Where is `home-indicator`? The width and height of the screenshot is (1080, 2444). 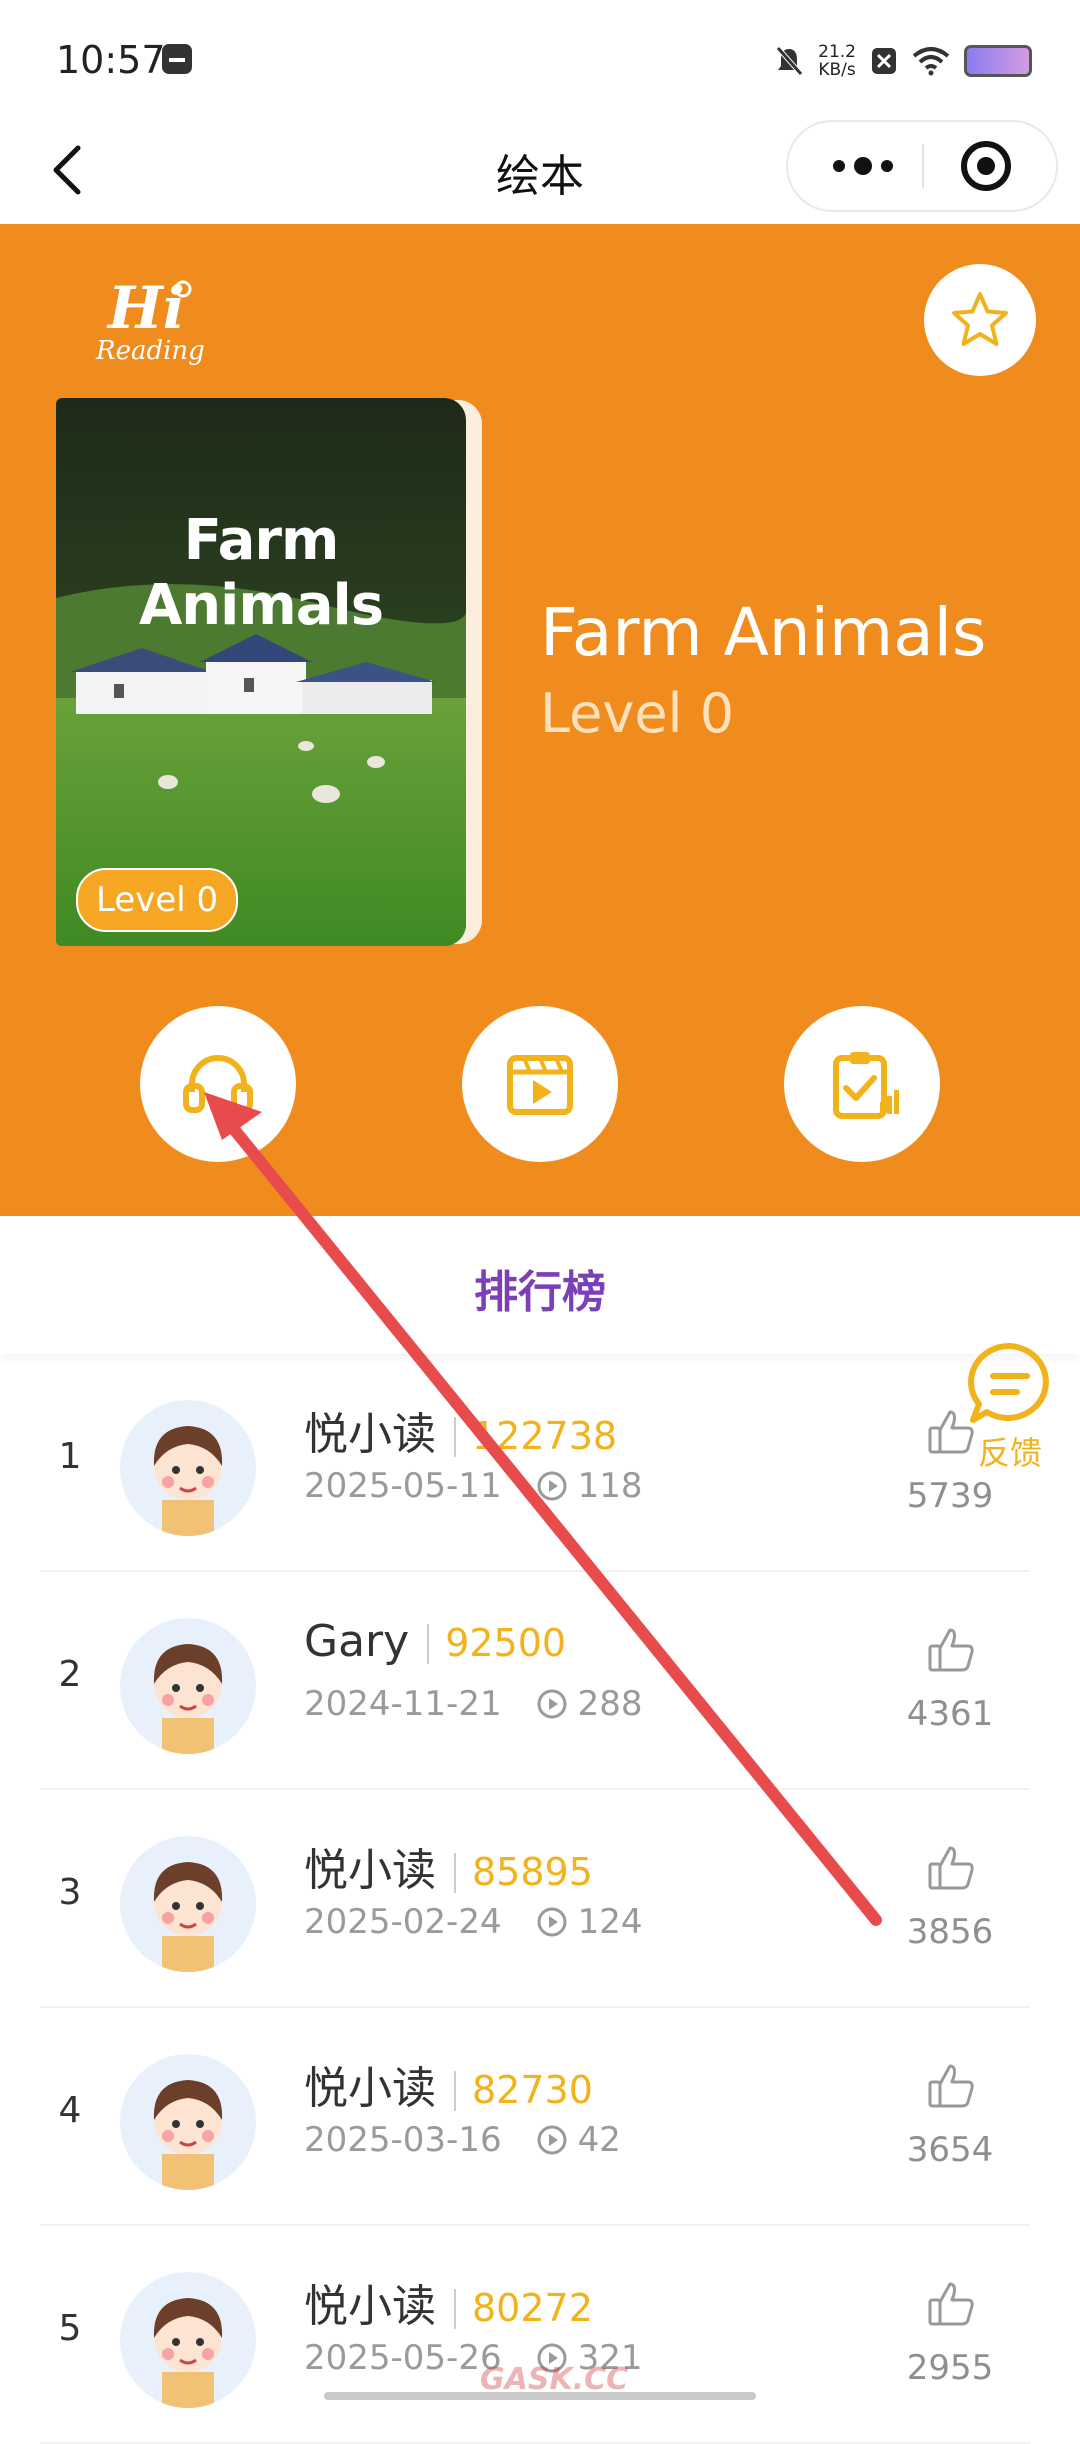
home-indicator is located at coordinates (540, 2396).